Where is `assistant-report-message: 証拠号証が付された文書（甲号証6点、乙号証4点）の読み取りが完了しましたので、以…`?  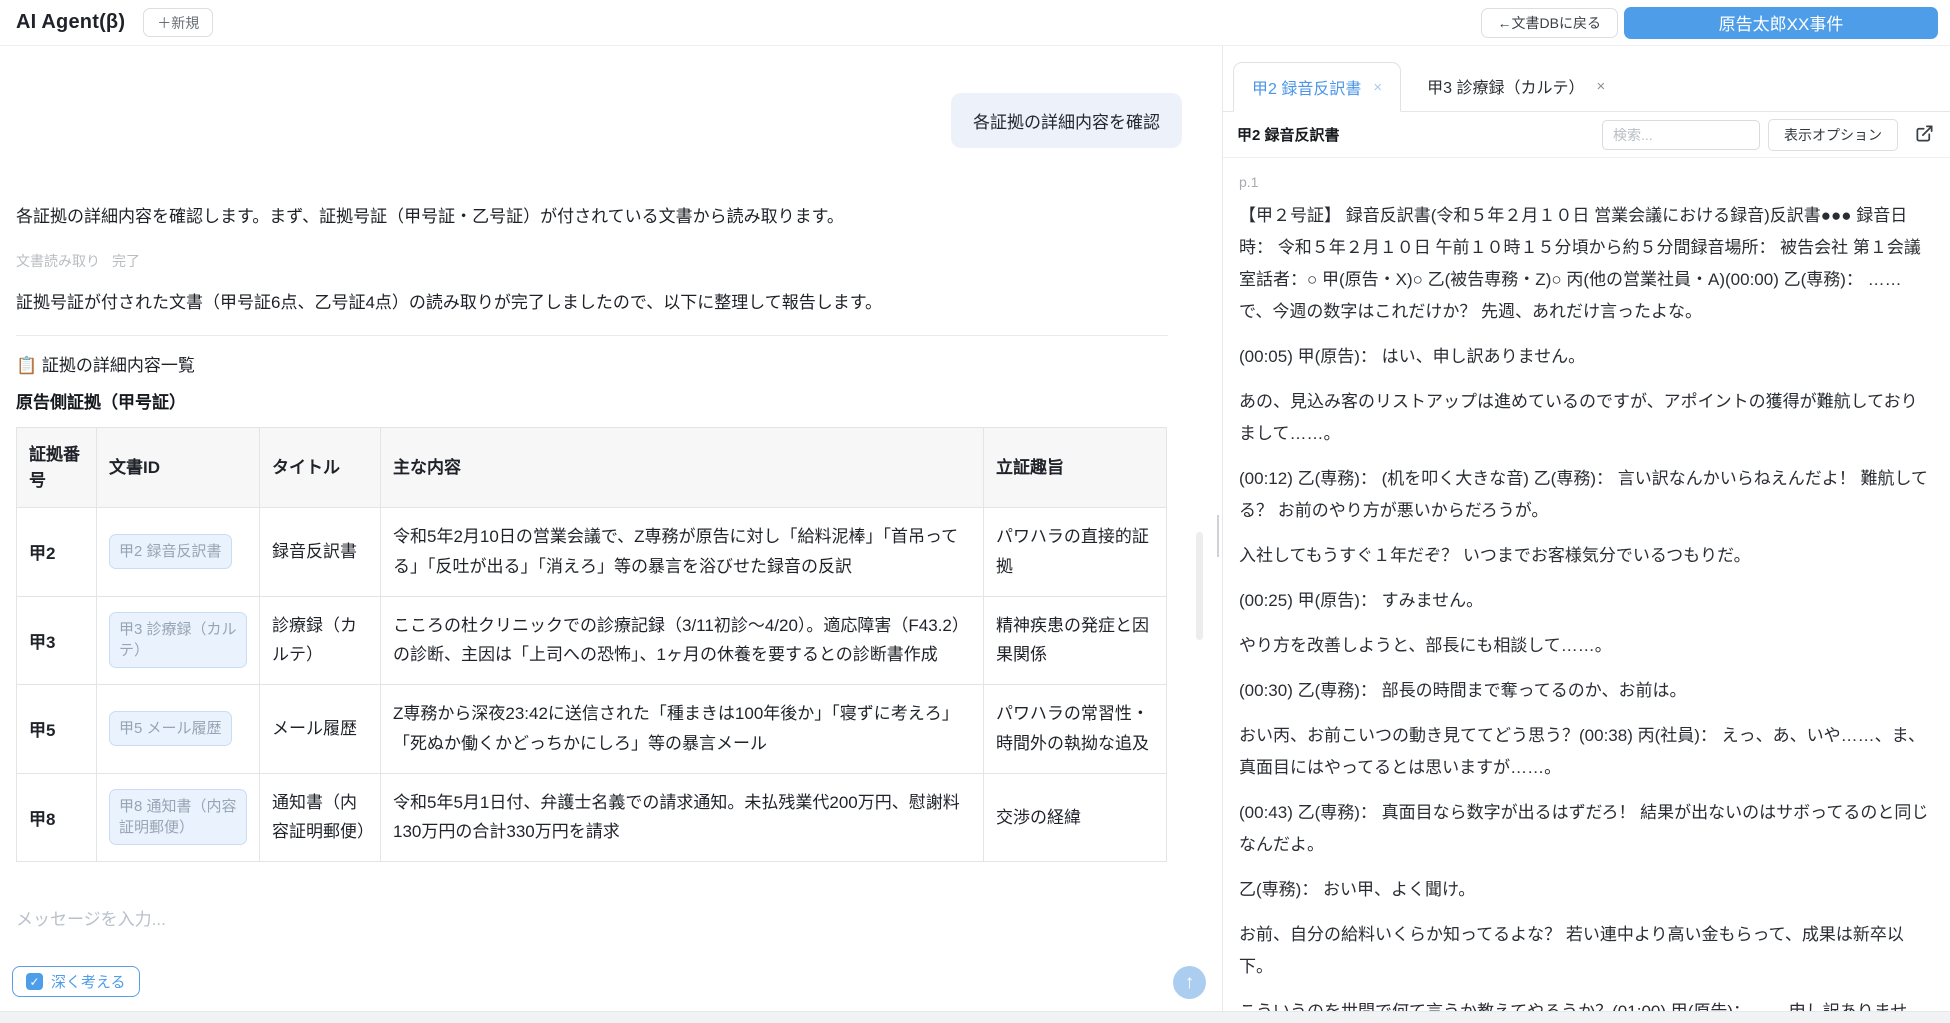 assistant-report-message: 証拠号証が付された文書（甲号証6点、乙号証4点）の読み取りが完了しましたので、以… is located at coordinates (449, 303).